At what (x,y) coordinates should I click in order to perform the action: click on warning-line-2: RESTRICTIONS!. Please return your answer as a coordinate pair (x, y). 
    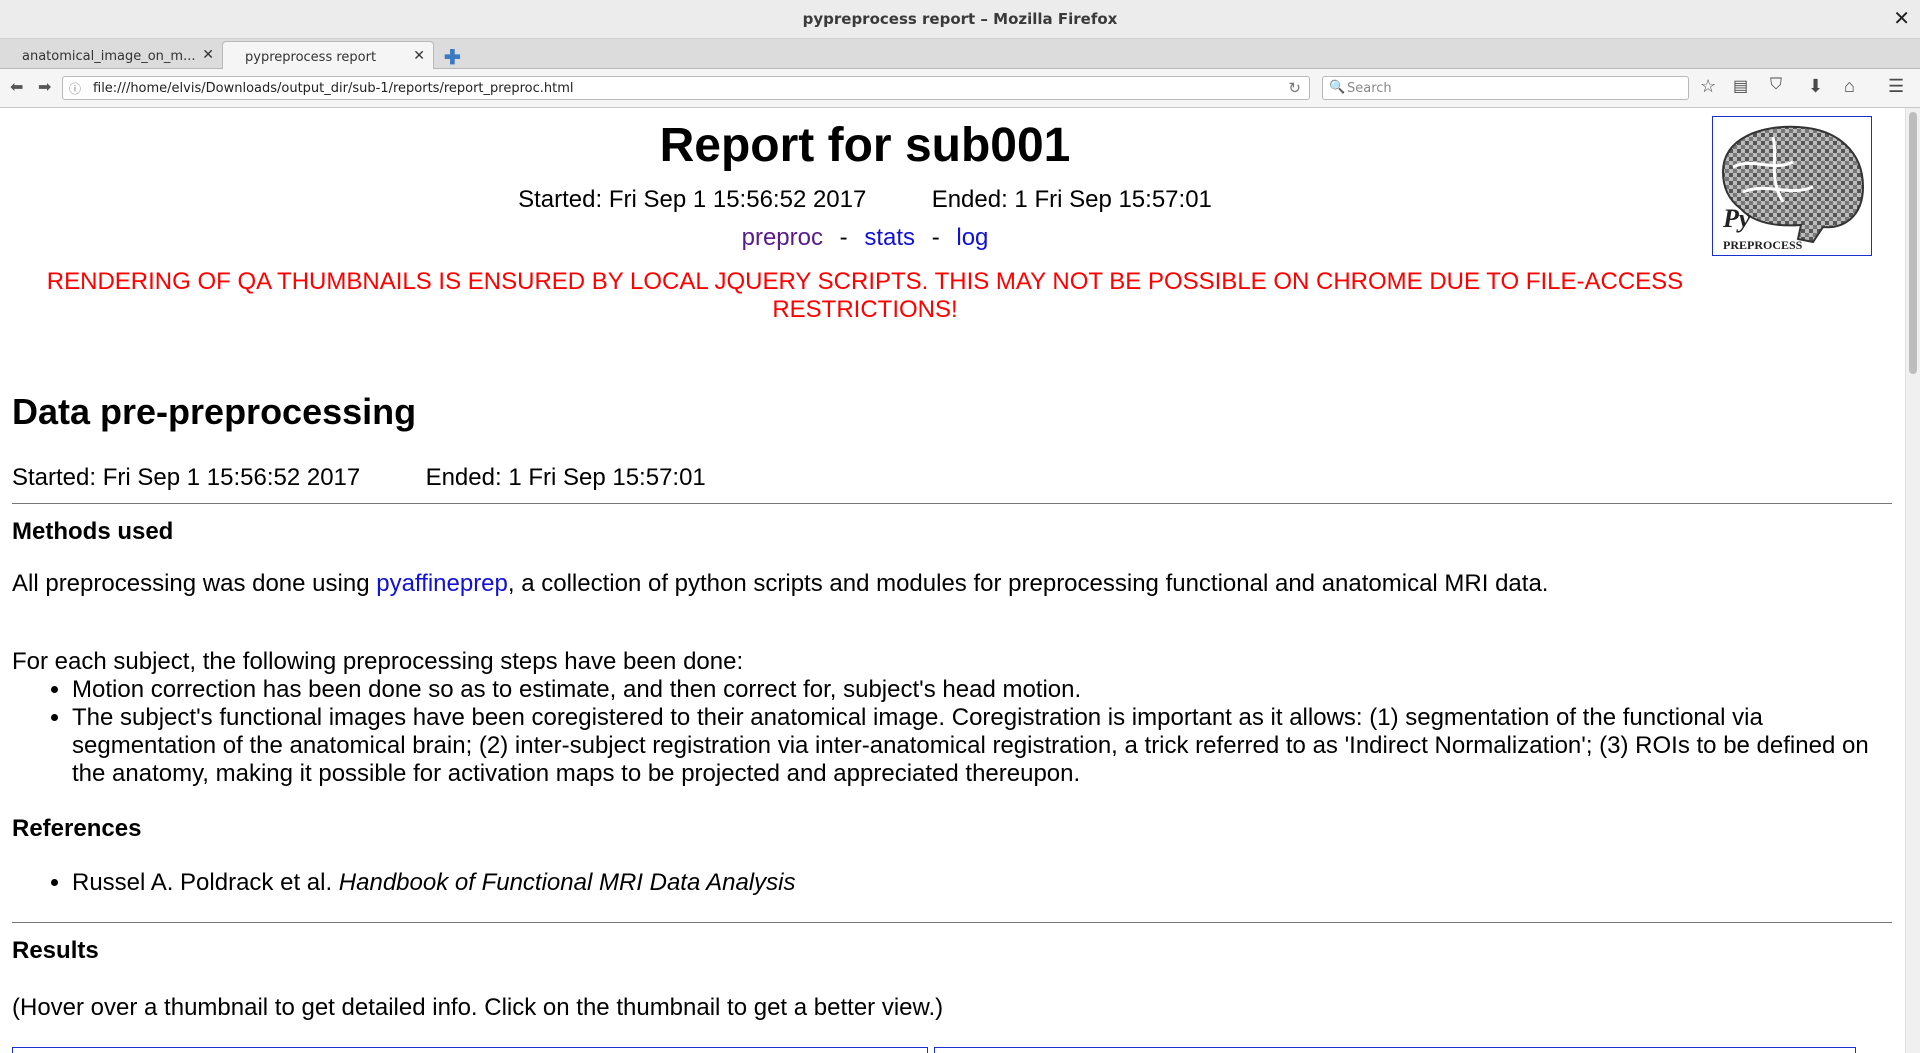
    Looking at the image, I should click on (865, 309).